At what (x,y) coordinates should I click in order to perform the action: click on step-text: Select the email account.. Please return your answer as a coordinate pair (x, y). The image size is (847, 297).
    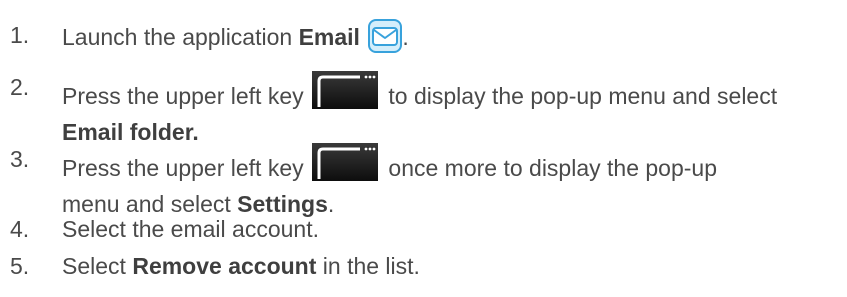
    Looking at the image, I should click on (190, 229).